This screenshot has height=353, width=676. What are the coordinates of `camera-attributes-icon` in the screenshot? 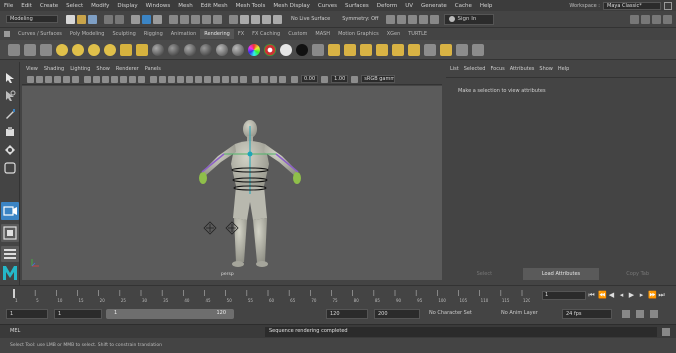 It's located at (39, 79).